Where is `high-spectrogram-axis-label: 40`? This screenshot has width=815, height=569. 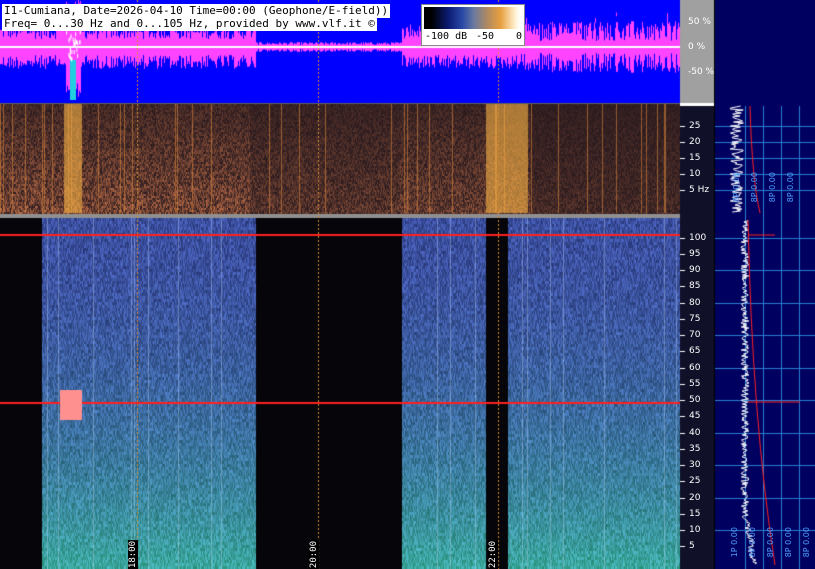
high-spectrogram-axis-label: 40 is located at coordinates (695, 433).